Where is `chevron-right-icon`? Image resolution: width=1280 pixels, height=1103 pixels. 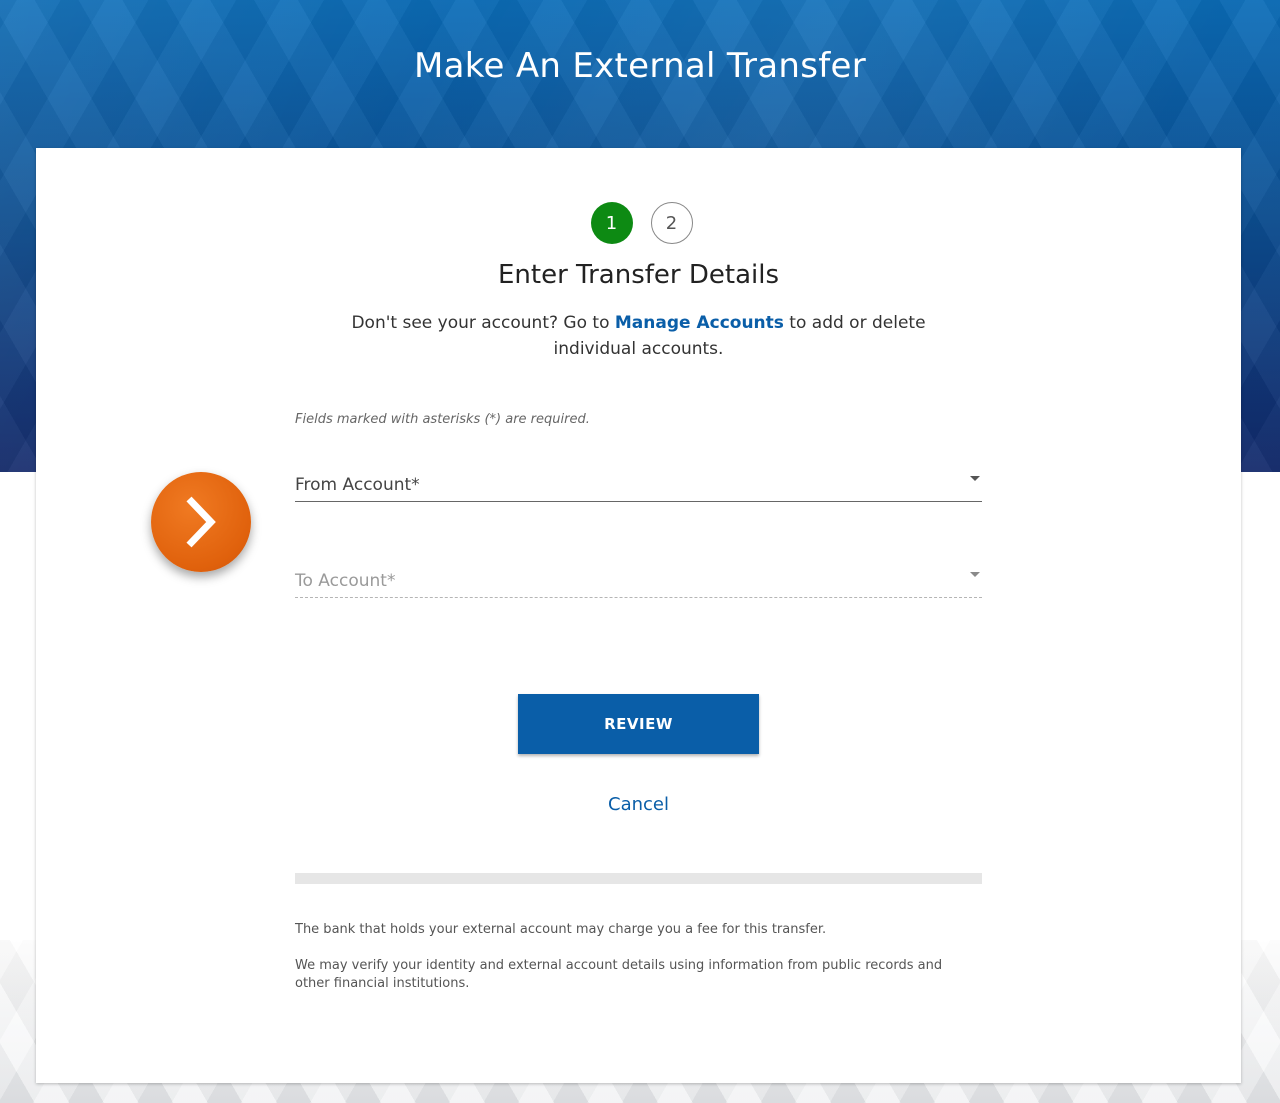 chevron-right-icon is located at coordinates (201, 522).